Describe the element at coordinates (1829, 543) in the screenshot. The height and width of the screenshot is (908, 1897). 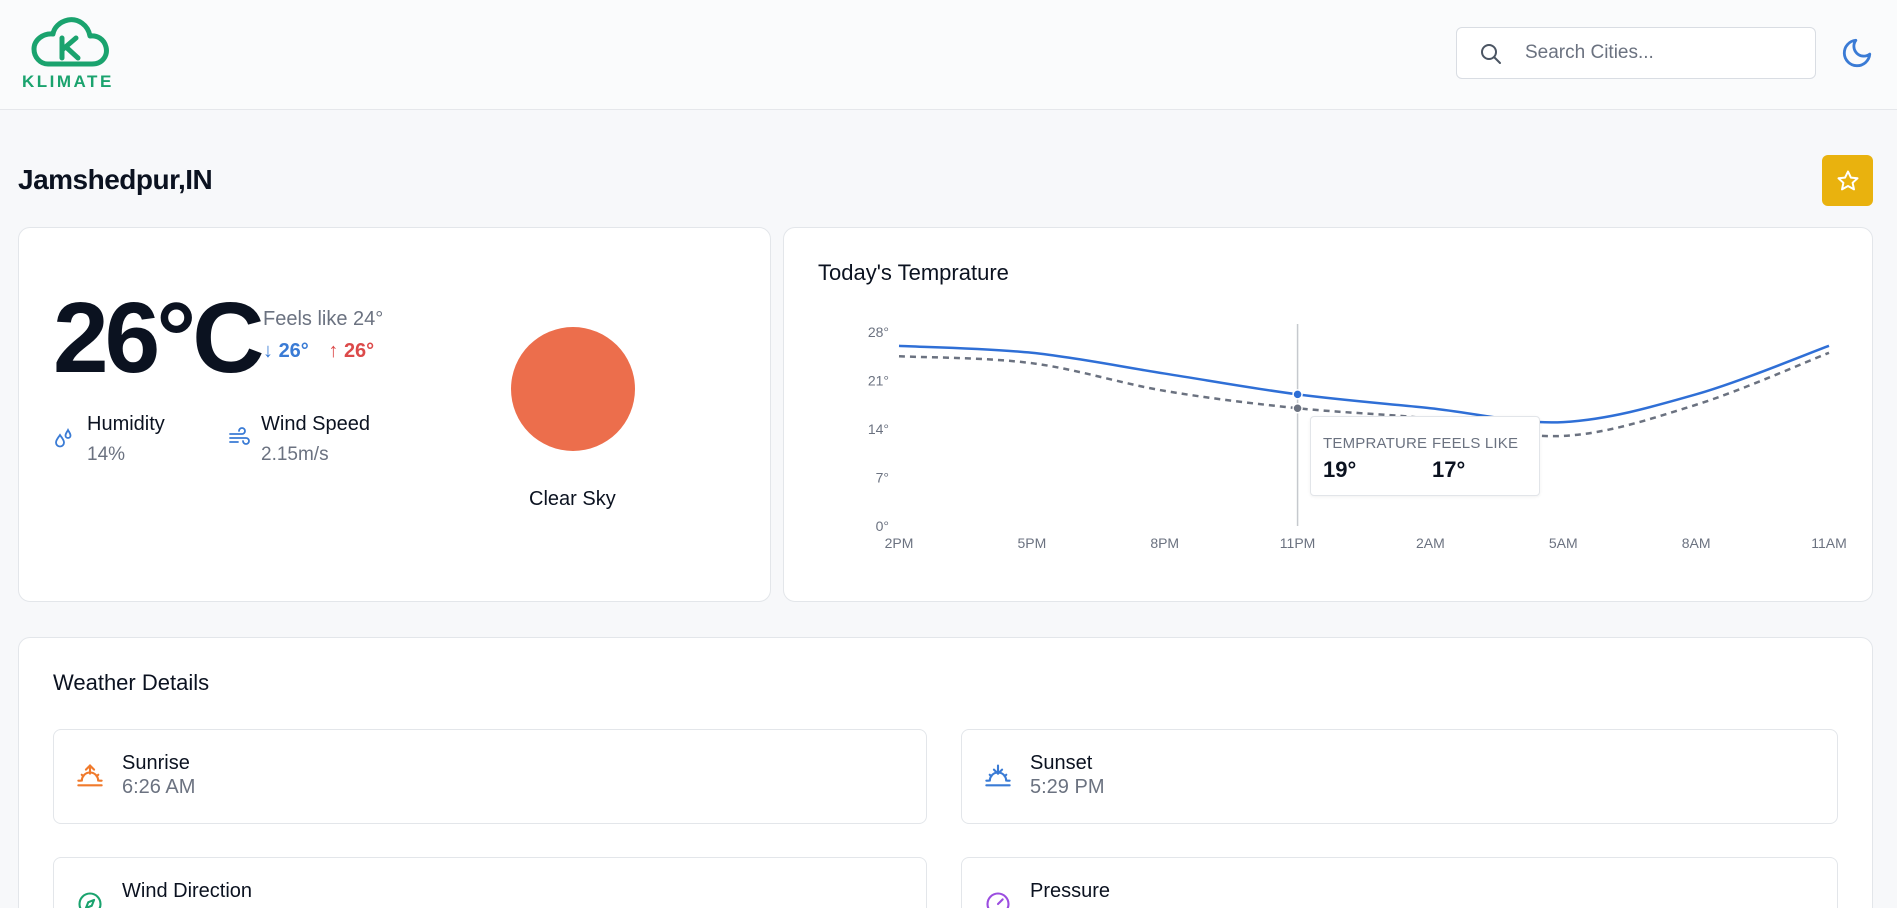
I see `x-tick-label: 11AM` at that location.